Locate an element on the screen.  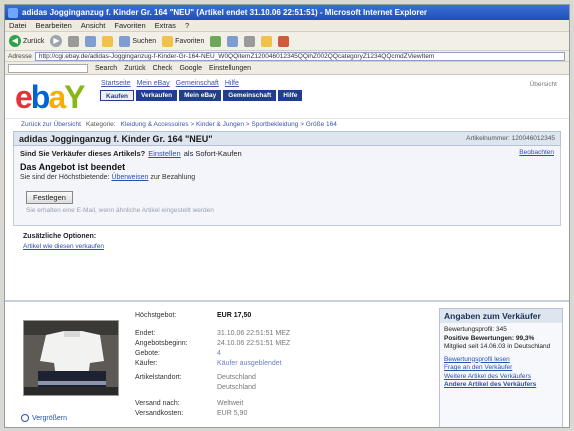
tab-help: Hilfe is located at coordinates (290, 95).